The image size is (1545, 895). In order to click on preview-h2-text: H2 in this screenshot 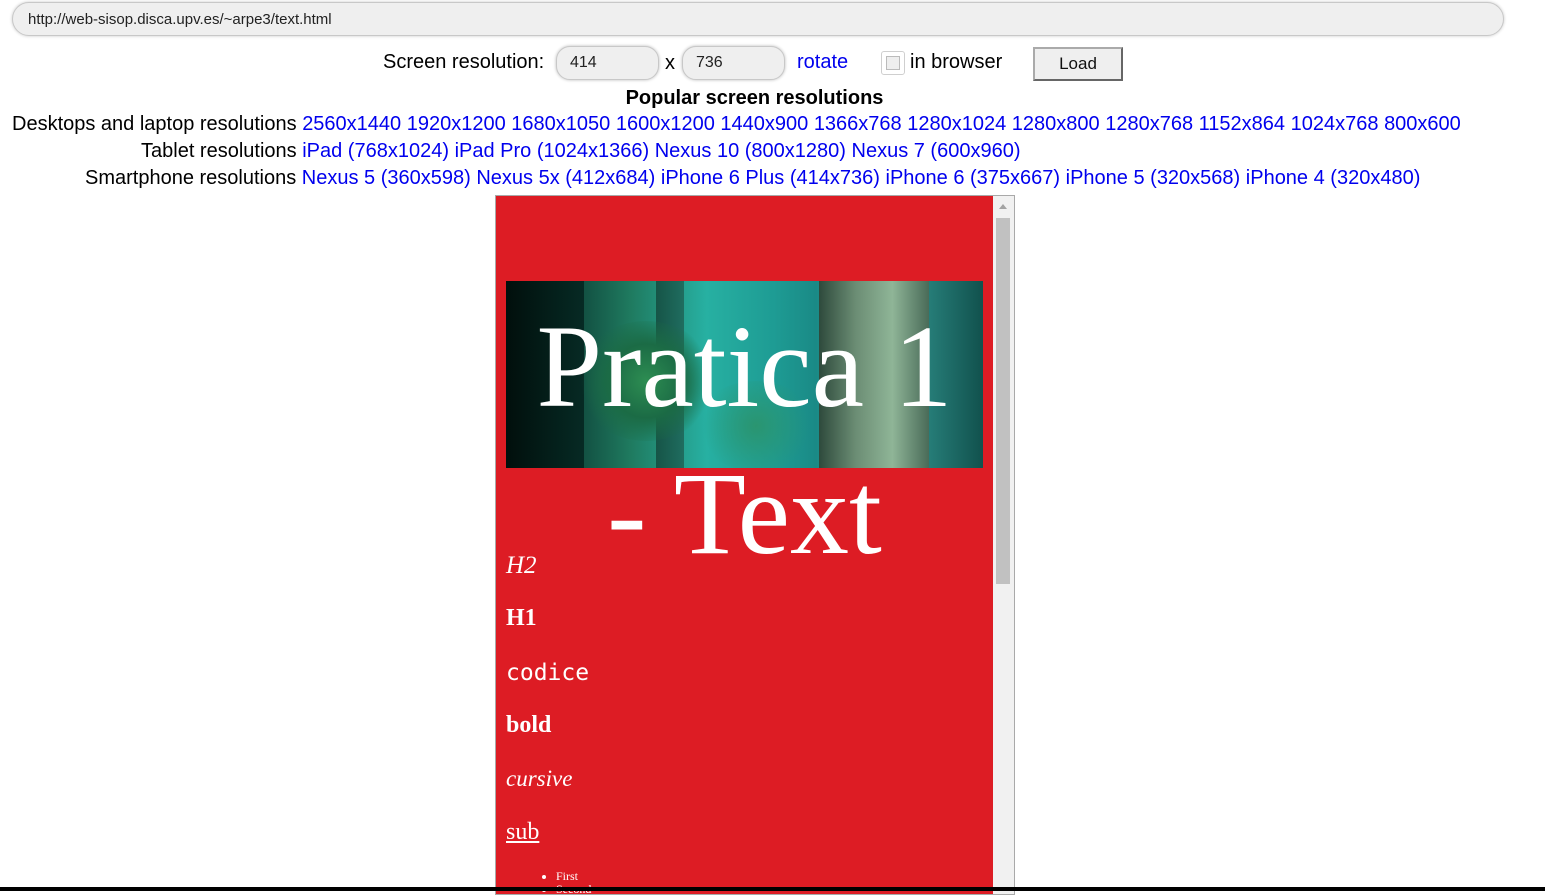, I will do `click(521, 565)`.